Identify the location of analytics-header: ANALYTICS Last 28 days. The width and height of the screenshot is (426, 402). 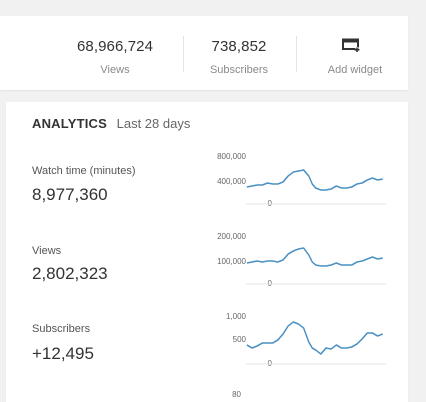
(111, 123).